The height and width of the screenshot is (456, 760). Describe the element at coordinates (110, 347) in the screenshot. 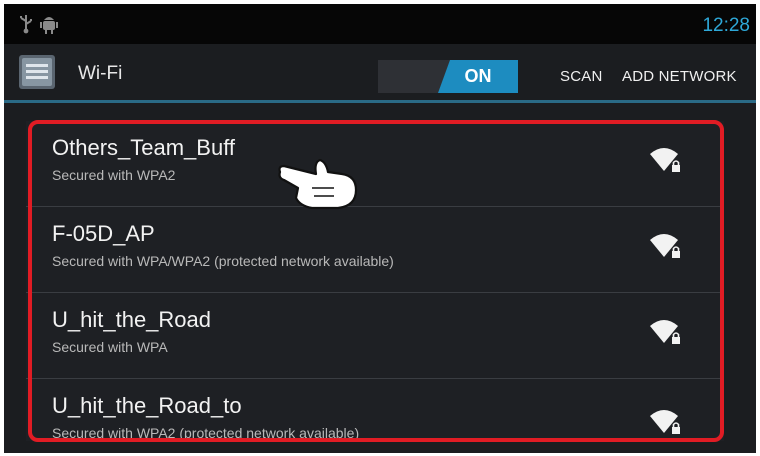

I see `network-security: Secured with WPA` at that location.